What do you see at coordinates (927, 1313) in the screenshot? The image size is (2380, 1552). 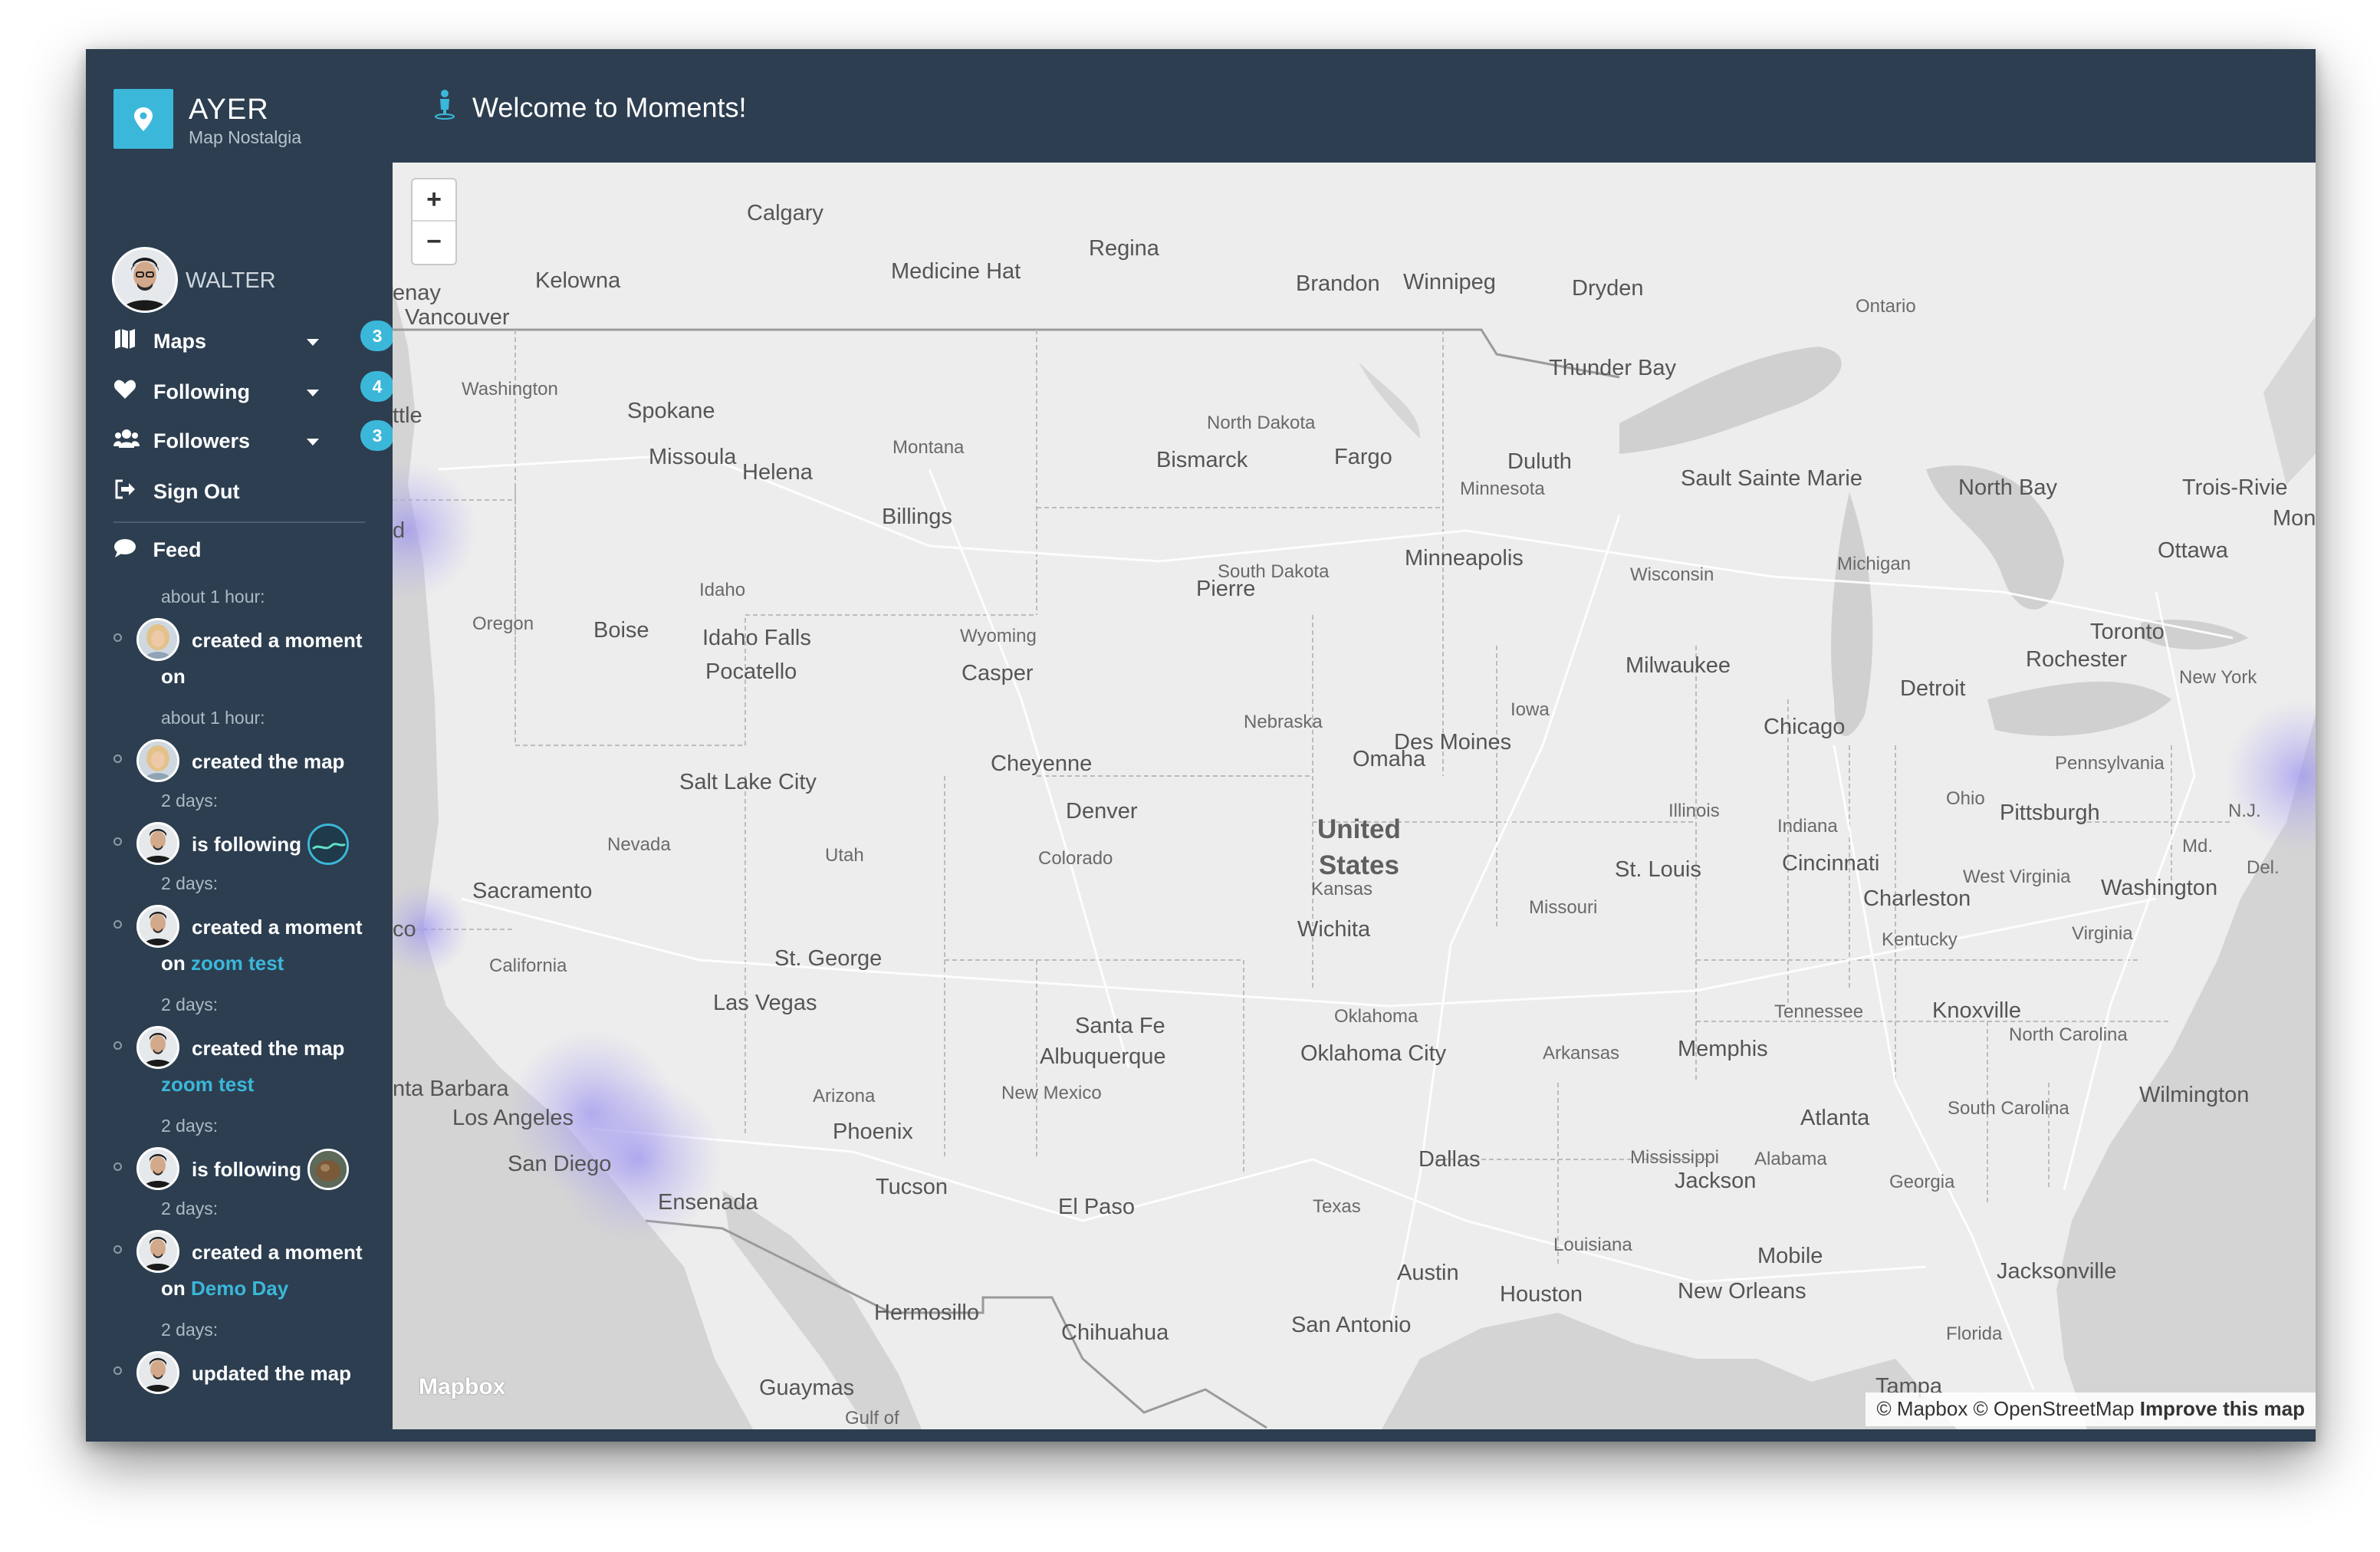 I see `city-label: Hermosillo` at bounding box center [927, 1313].